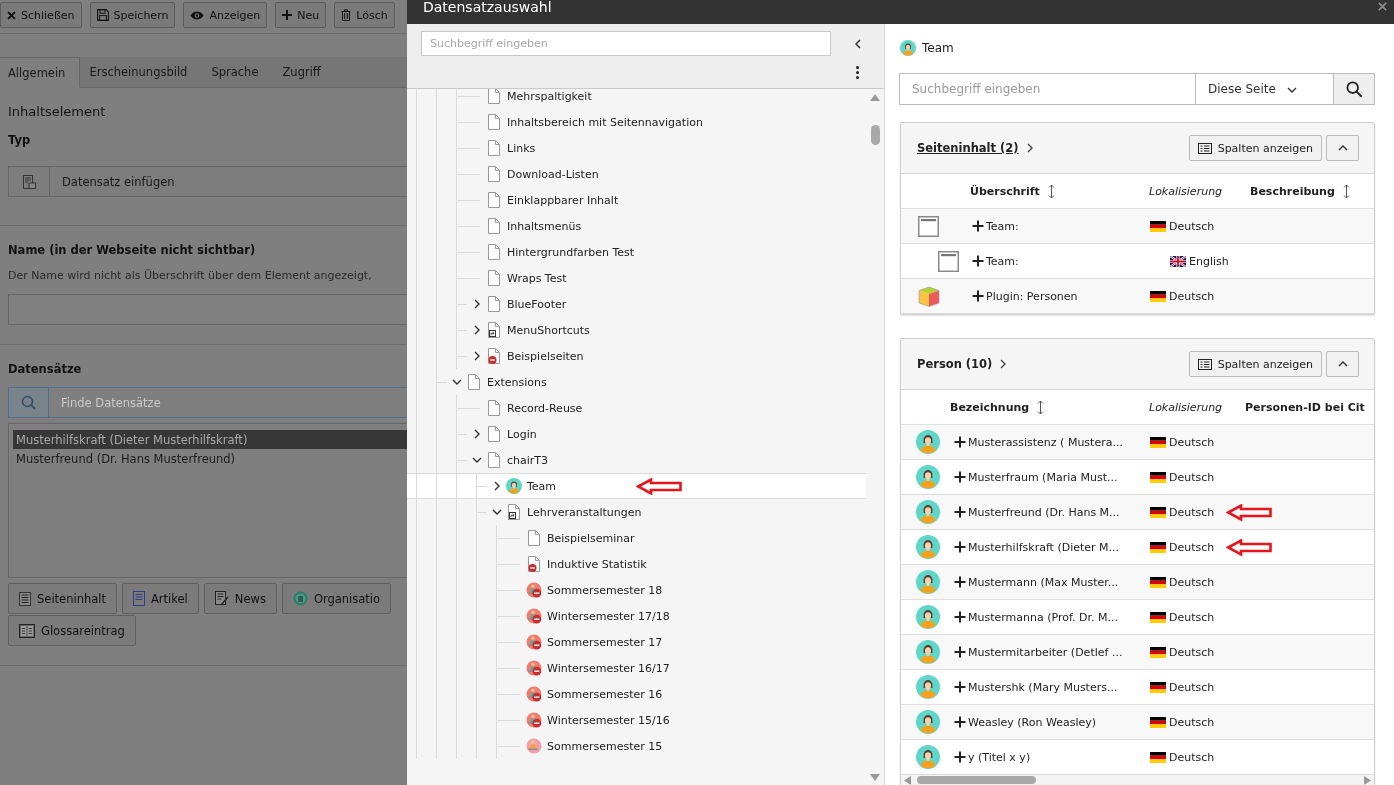 Image resolution: width=1394 pixels, height=785 pixels. What do you see at coordinates (1354, 89) in the screenshot?
I see `search-button` at bounding box center [1354, 89].